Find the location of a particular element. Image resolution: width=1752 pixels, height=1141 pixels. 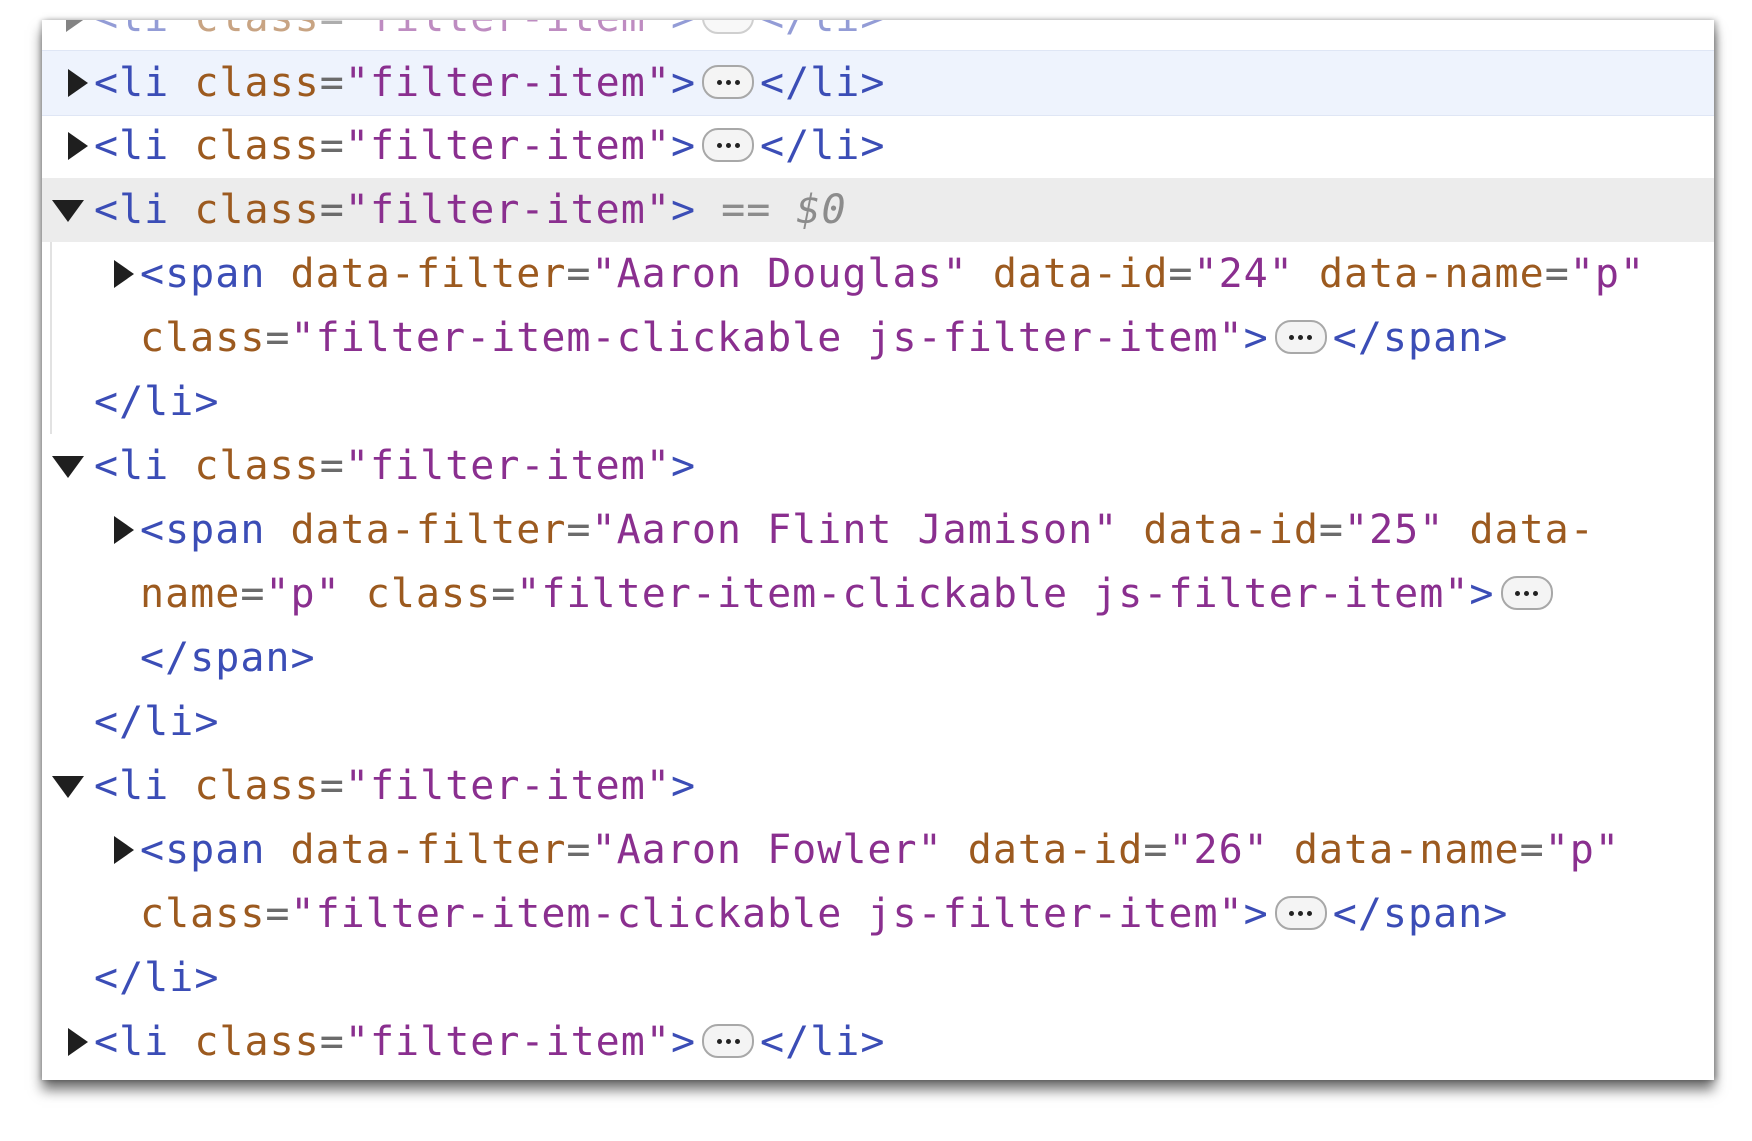

attr-value: "Aaron Douglas" is located at coordinates (779, 274).